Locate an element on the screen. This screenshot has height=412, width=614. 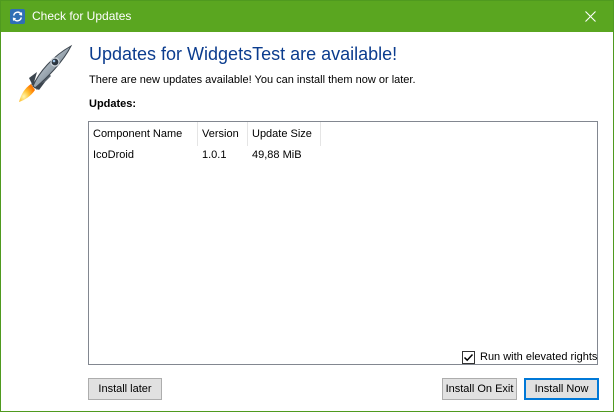
column-version: Version is located at coordinates (223, 134).